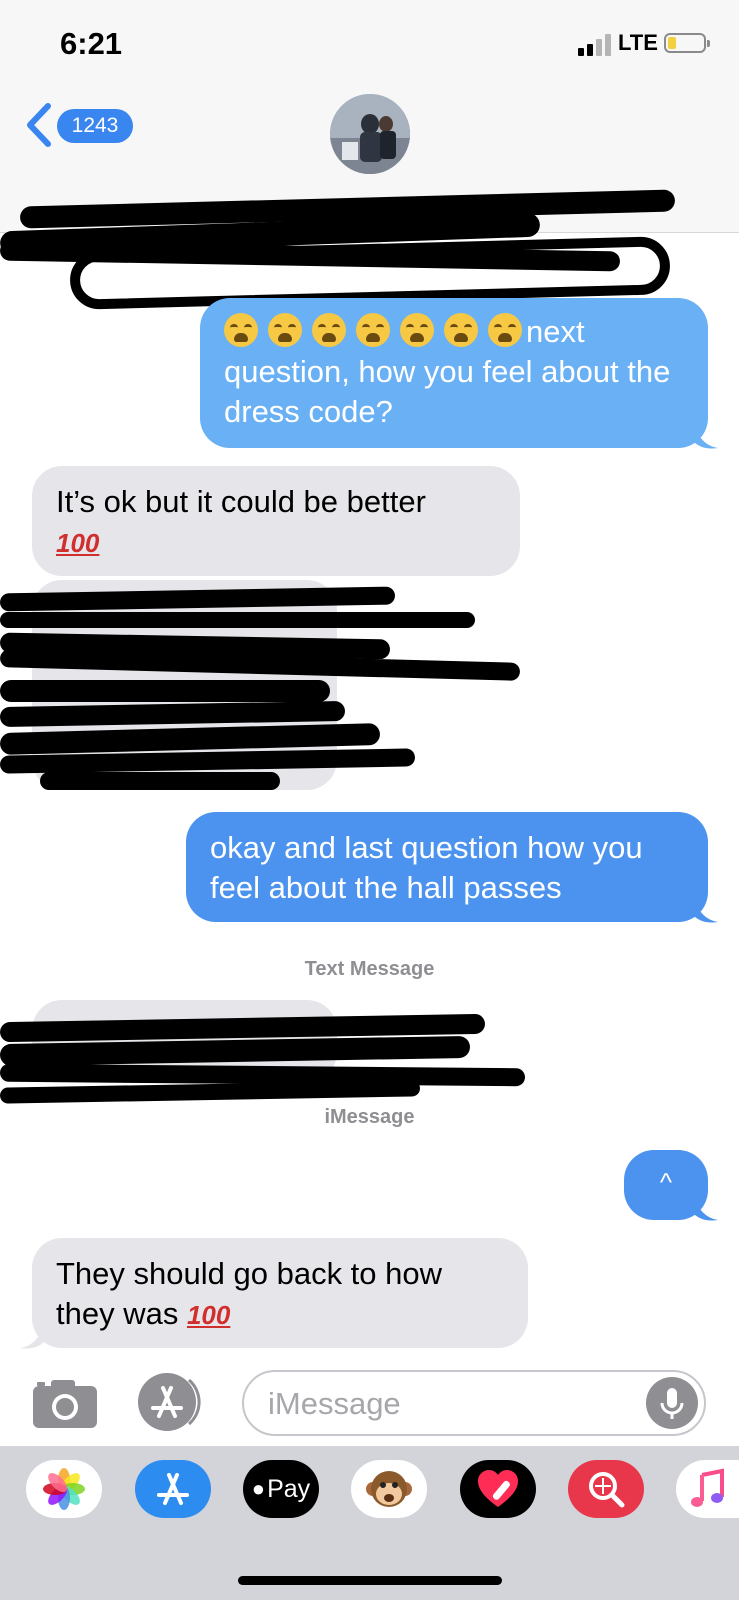 This screenshot has height=1600, width=739. What do you see at coordinates (249, 1293) in the screenshot?
I see `received-message-text: They should go back to how they was` at bounding box center [249, 1293].